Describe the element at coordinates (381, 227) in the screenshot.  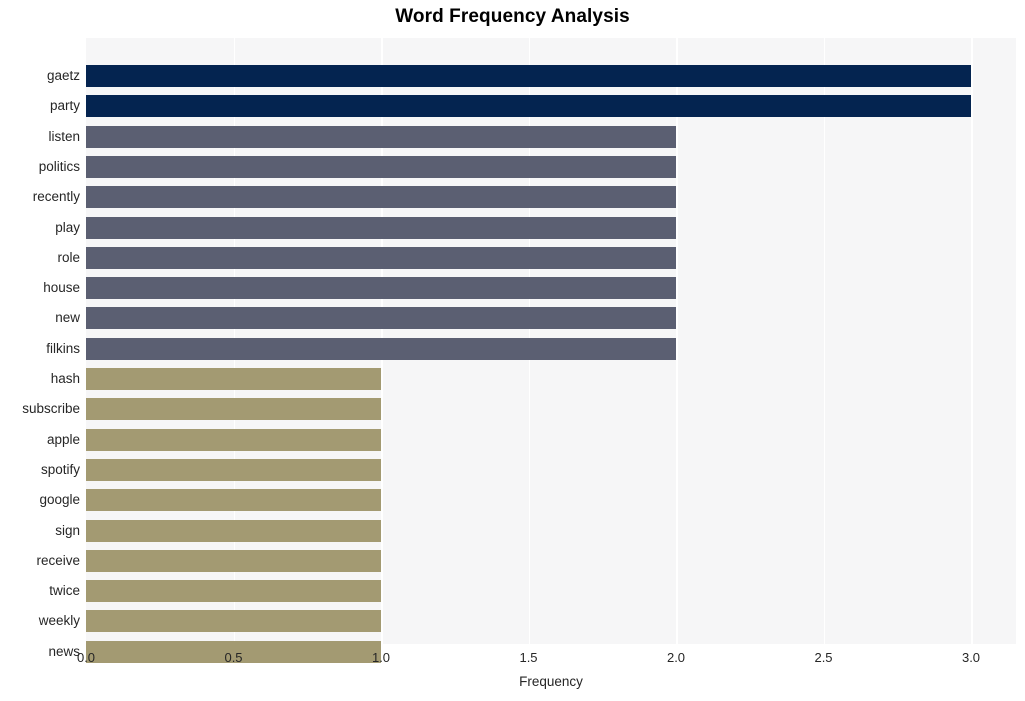
I see `bar-play` at that location.